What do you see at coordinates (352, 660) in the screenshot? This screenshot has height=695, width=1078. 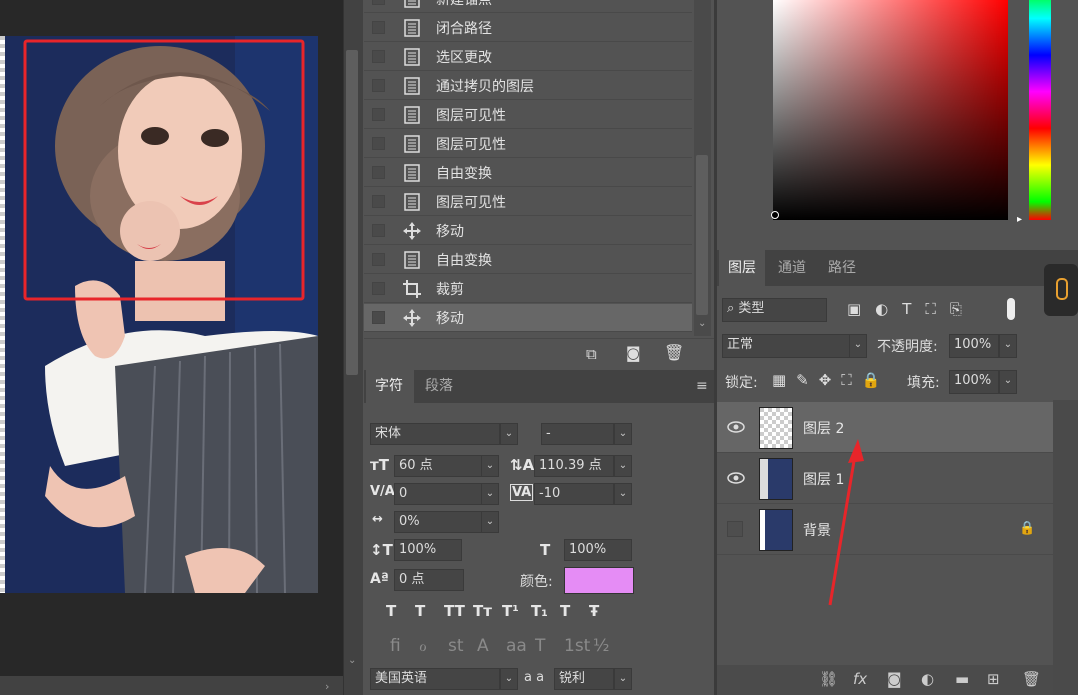 I see `scroll-down-icon: ⌄` at bounding box center [352, 660].